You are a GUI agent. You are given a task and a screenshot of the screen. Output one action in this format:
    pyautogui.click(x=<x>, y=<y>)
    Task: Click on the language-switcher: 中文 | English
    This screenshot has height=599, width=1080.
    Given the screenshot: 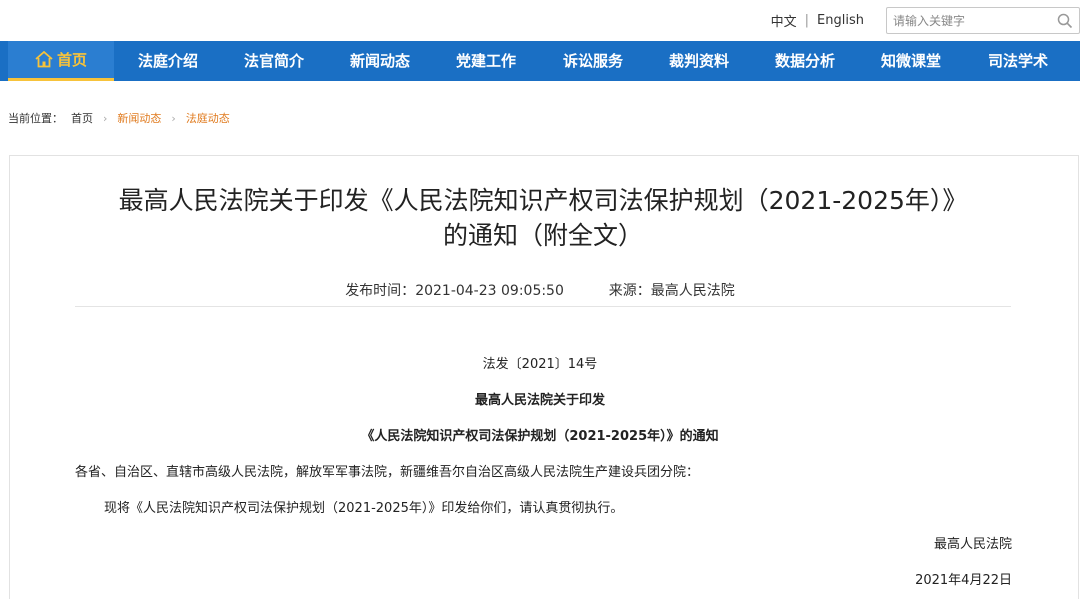 What is the action you would take?
    pyautogui.click(x=817, y=20)
    